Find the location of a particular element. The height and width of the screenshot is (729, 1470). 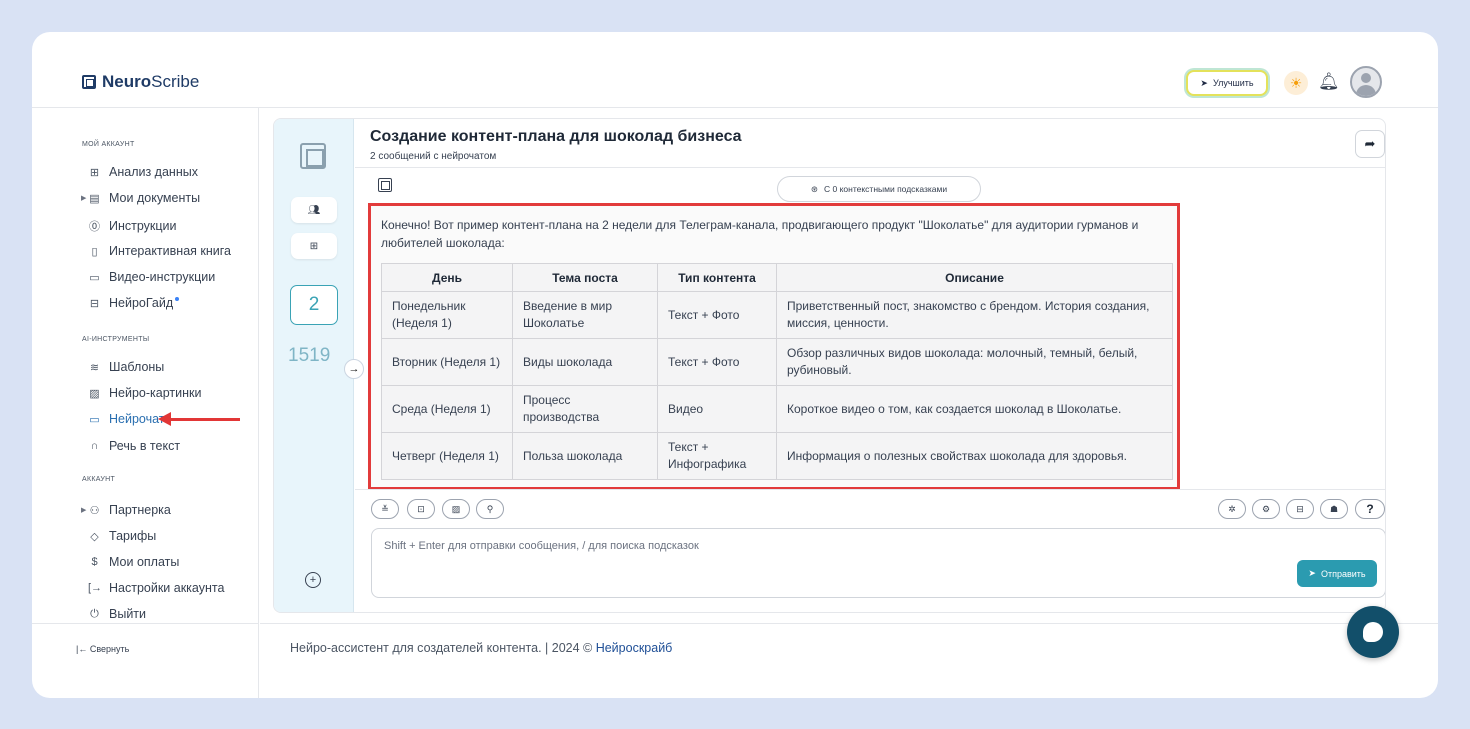

help-button: ? is located at coordinates (1370, 509).